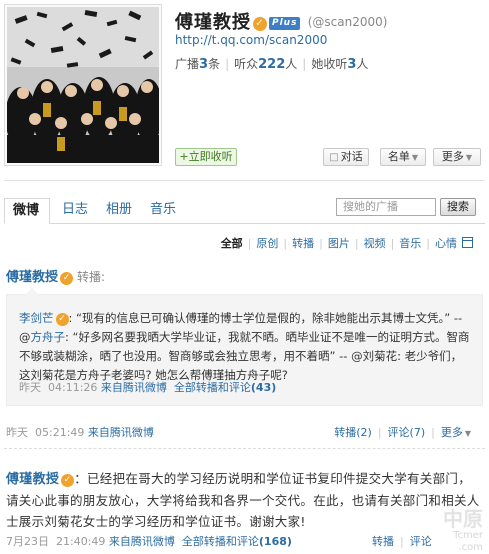 This screenshot has width=489, height=554. Describe the element at coordinates (134, 387) in the screenshot. I see `repost-source-link: 来自腾讯微博` at that location.